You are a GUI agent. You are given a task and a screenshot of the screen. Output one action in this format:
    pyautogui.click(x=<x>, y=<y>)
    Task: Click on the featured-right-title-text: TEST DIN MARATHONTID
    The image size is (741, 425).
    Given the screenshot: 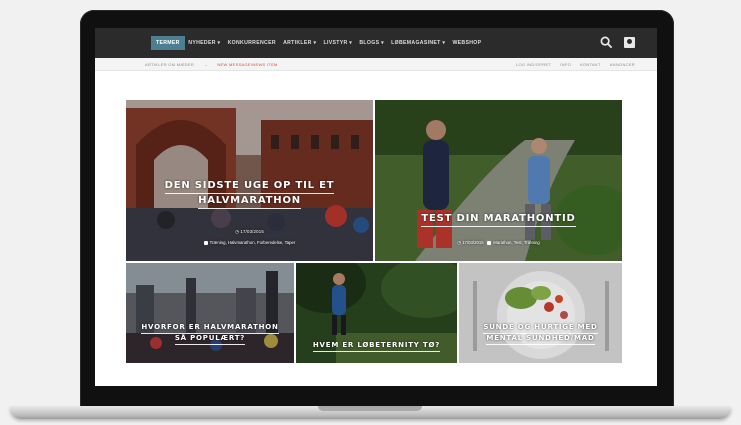 What is the action you would take?
    pyautogui.click(x=498, y=219)
    